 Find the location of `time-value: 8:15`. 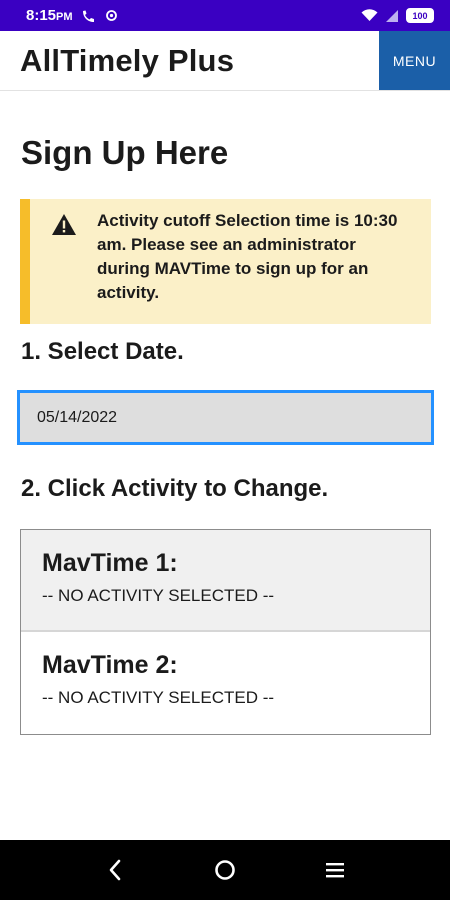

time-value: 8:15 is located at coordinates (41, 15).